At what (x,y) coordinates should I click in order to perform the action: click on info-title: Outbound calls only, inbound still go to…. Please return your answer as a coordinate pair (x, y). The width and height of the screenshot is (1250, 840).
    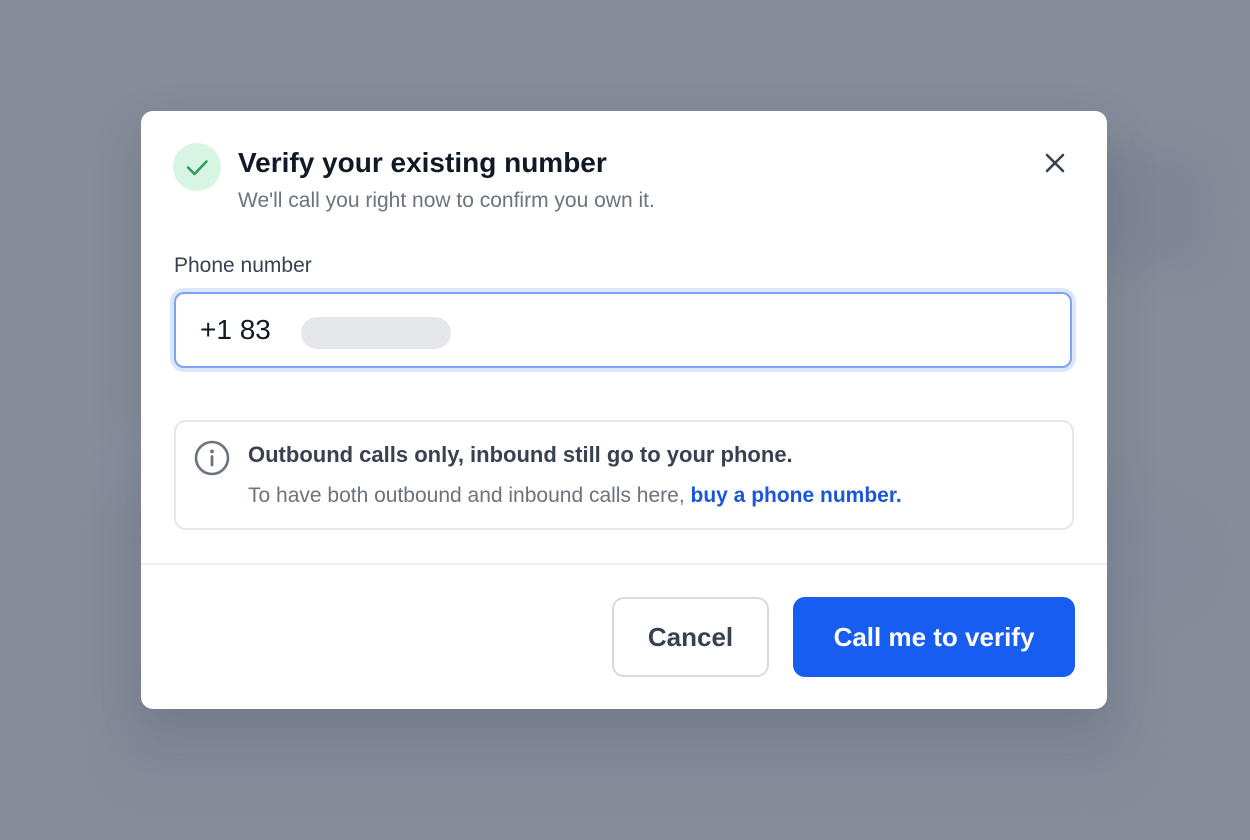
    Looking at the image, I should click on (520, 454).